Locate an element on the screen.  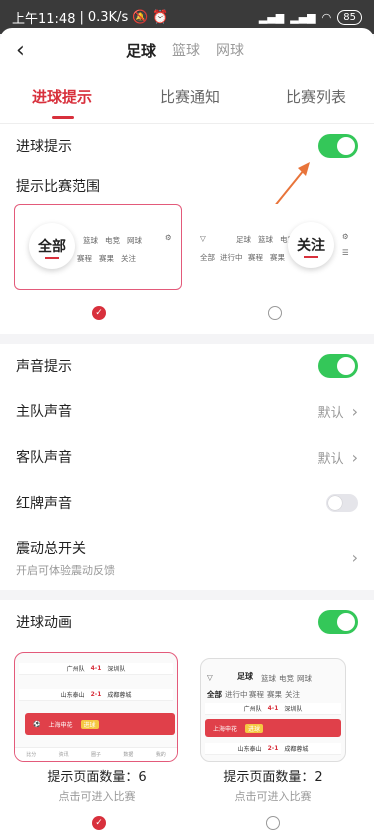
vibration-row: 震动总开关 开启可体验震动反馈 › is located at coordinates (187, 558).